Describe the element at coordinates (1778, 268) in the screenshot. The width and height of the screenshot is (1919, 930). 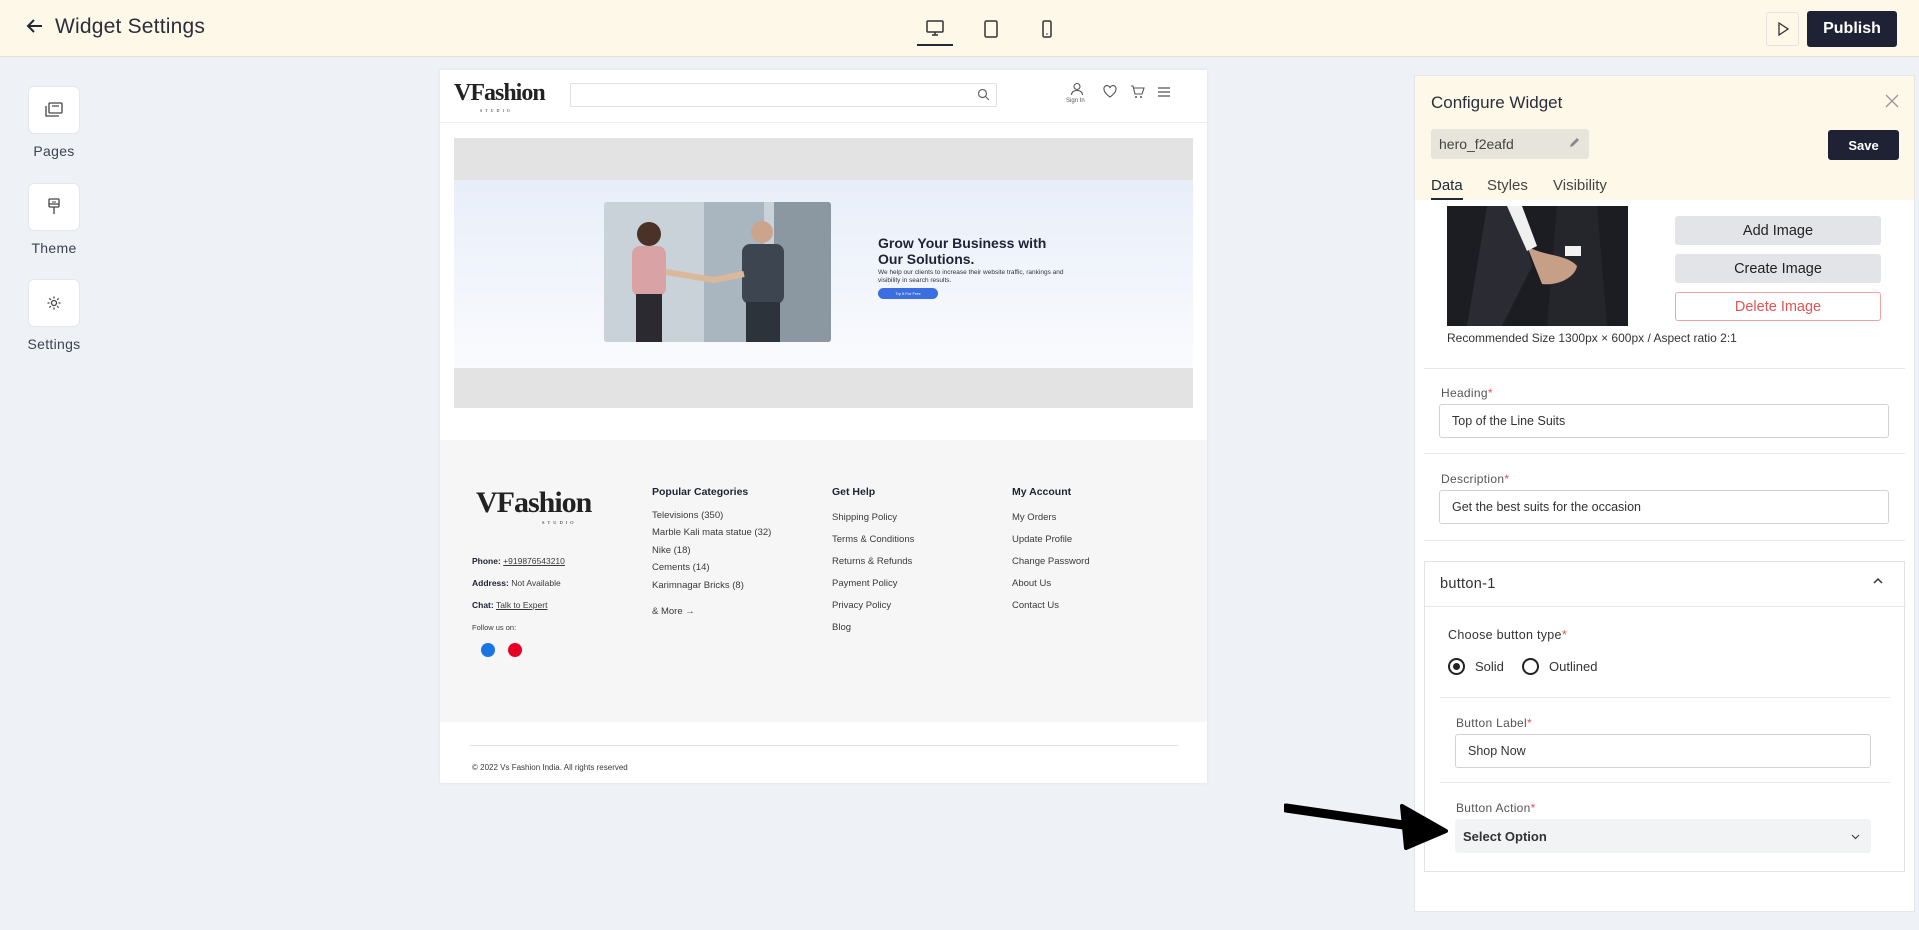
I see `create-image-button: Create Image` at that location.